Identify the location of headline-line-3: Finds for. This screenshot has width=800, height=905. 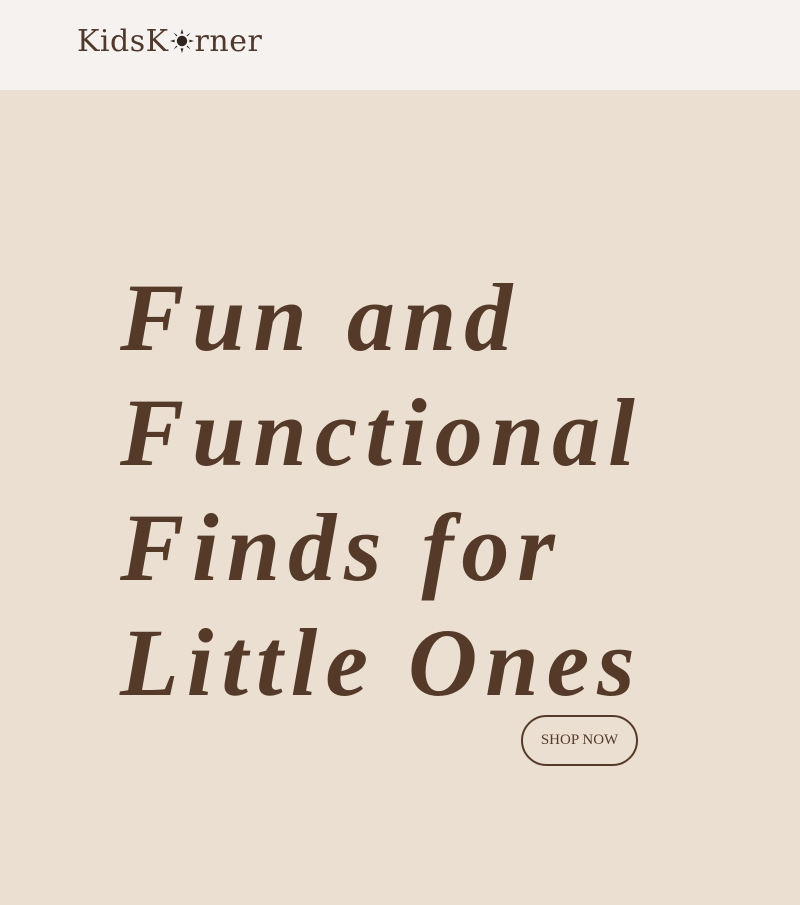
(341, 547).